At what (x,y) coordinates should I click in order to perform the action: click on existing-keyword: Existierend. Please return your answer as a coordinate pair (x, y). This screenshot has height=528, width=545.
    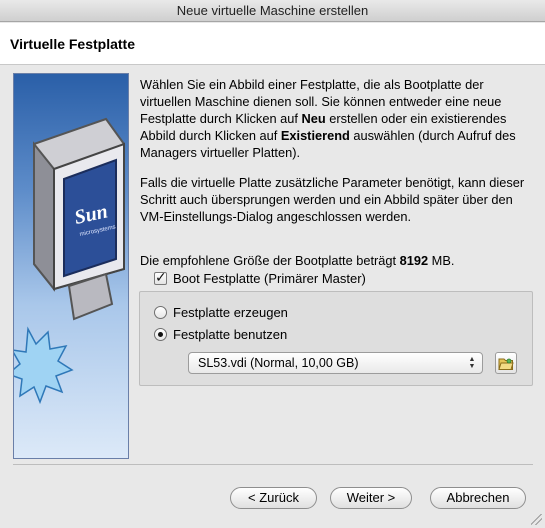
    Looking at the image, I should click on (315, 135).